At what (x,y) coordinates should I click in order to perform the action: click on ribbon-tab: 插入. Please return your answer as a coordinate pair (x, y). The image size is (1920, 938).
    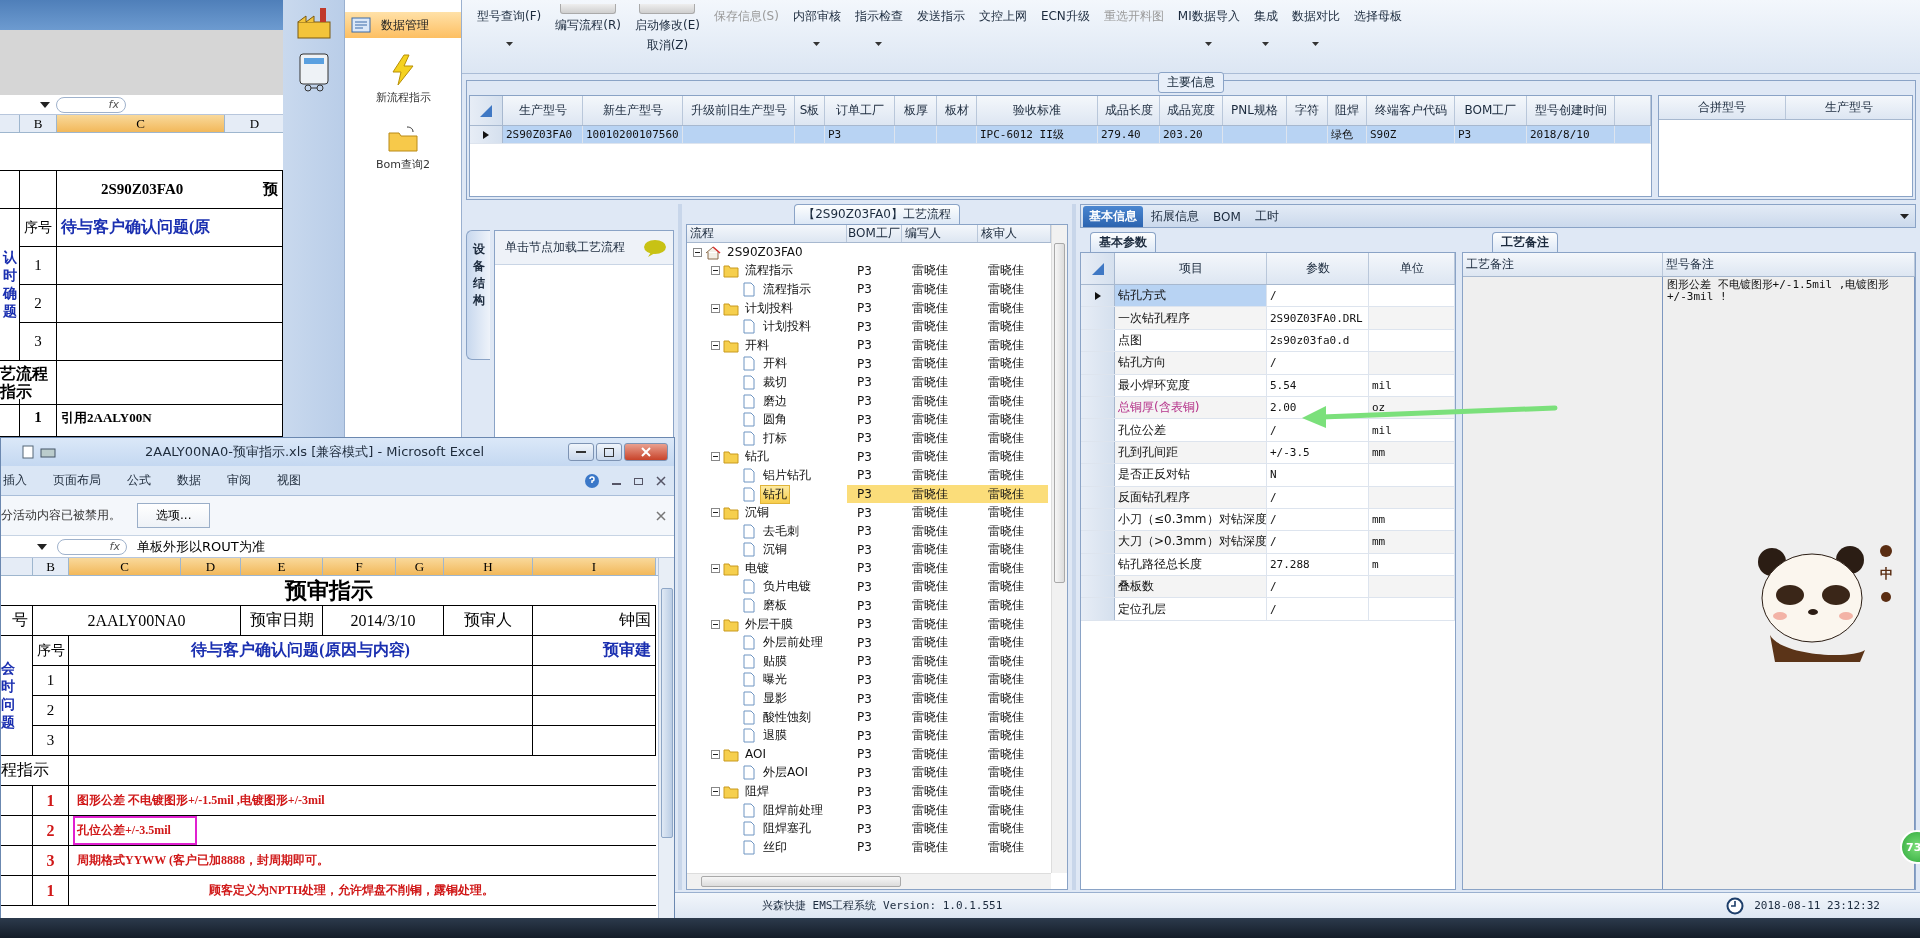
    Looking at the image, I should click on (22, 480).